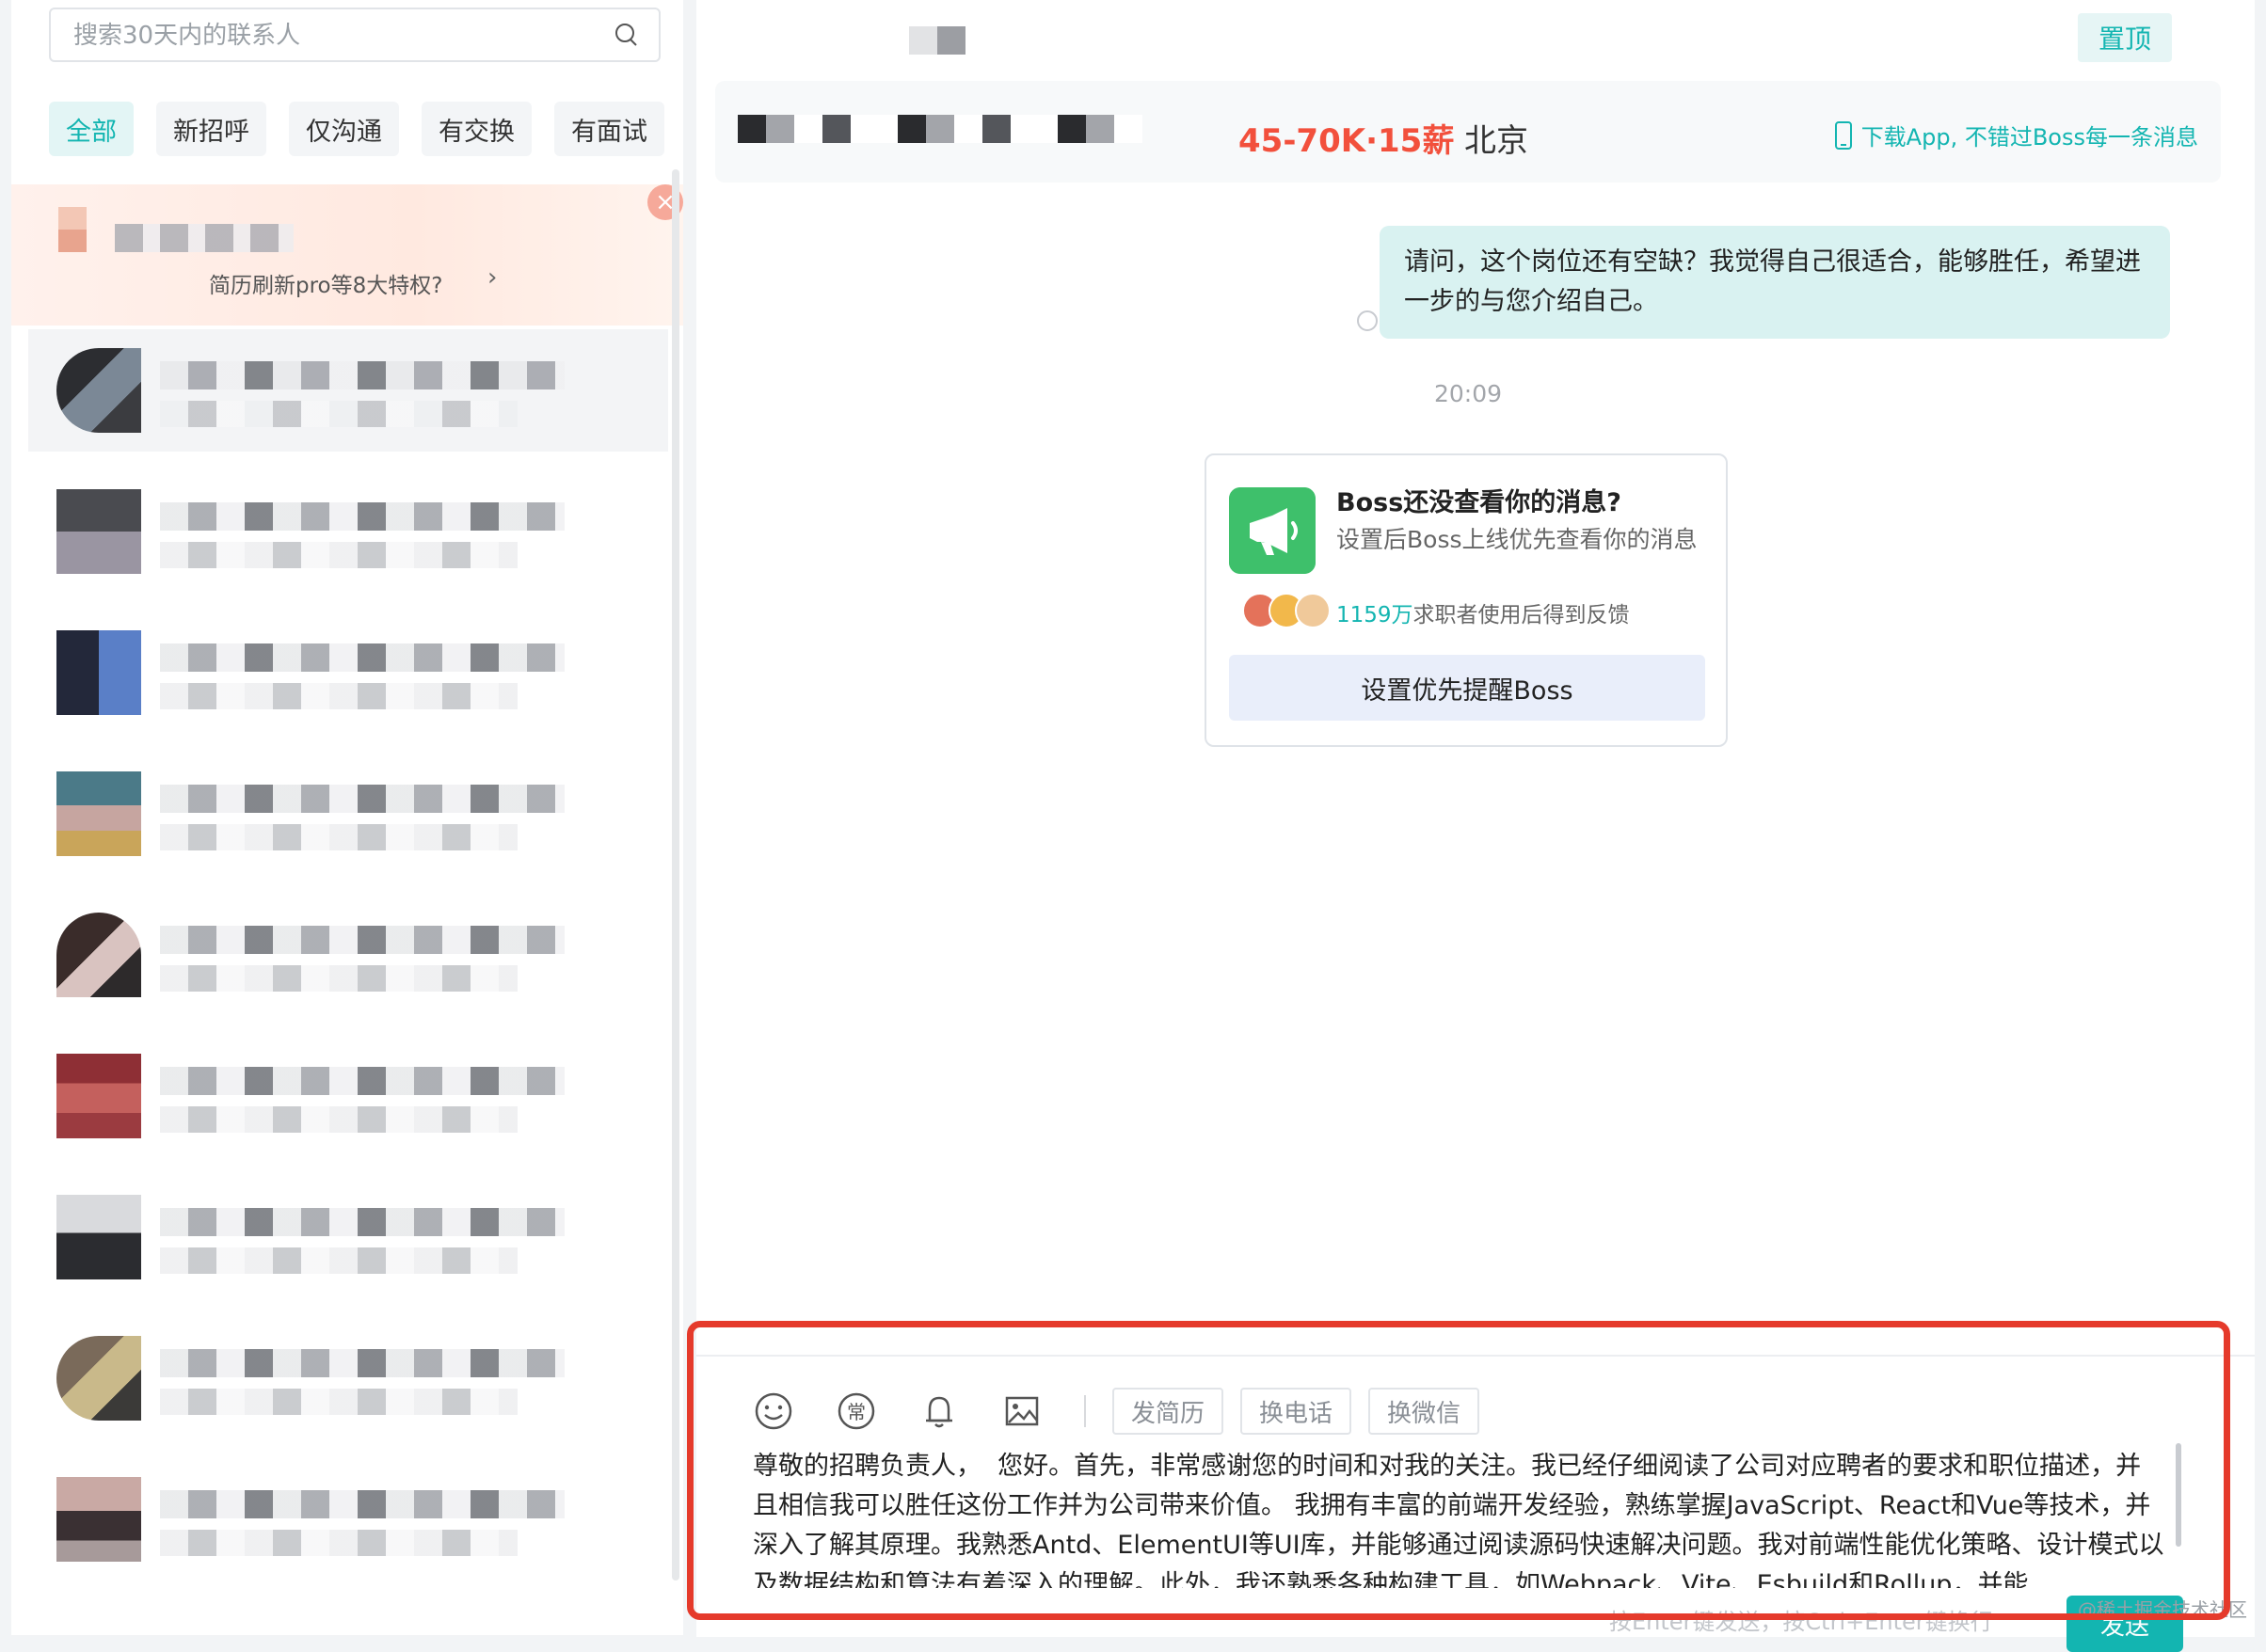 Image resolution: width=2266 pixels, height=1652 pixels. I want to click on notice-stats-text: 求职者使用后得到反馈, so click(1521, 615).